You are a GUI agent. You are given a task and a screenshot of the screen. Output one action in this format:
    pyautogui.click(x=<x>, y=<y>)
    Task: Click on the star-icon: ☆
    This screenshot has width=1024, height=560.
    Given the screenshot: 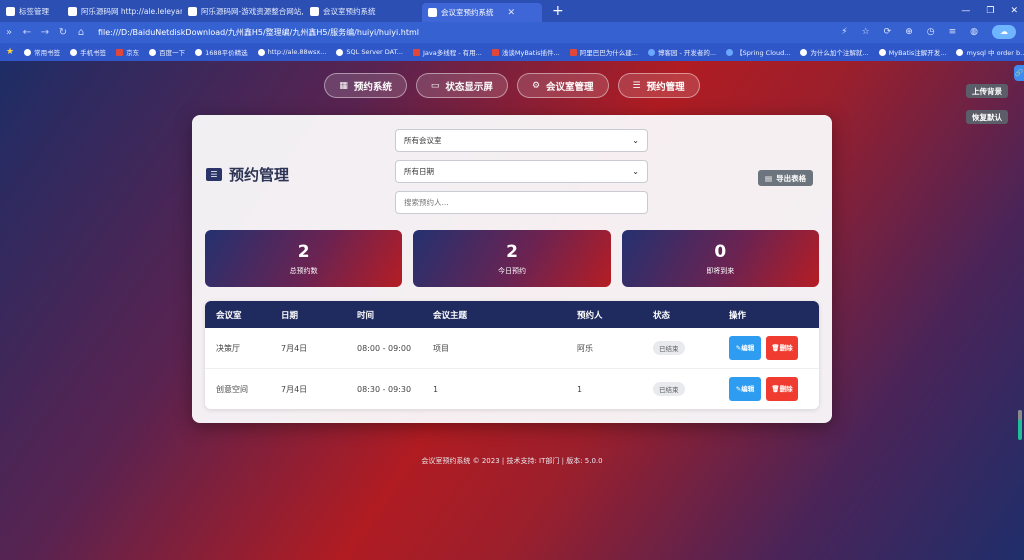 What is the action you would take?
    pyautogui.click(x=866, y=32)
    